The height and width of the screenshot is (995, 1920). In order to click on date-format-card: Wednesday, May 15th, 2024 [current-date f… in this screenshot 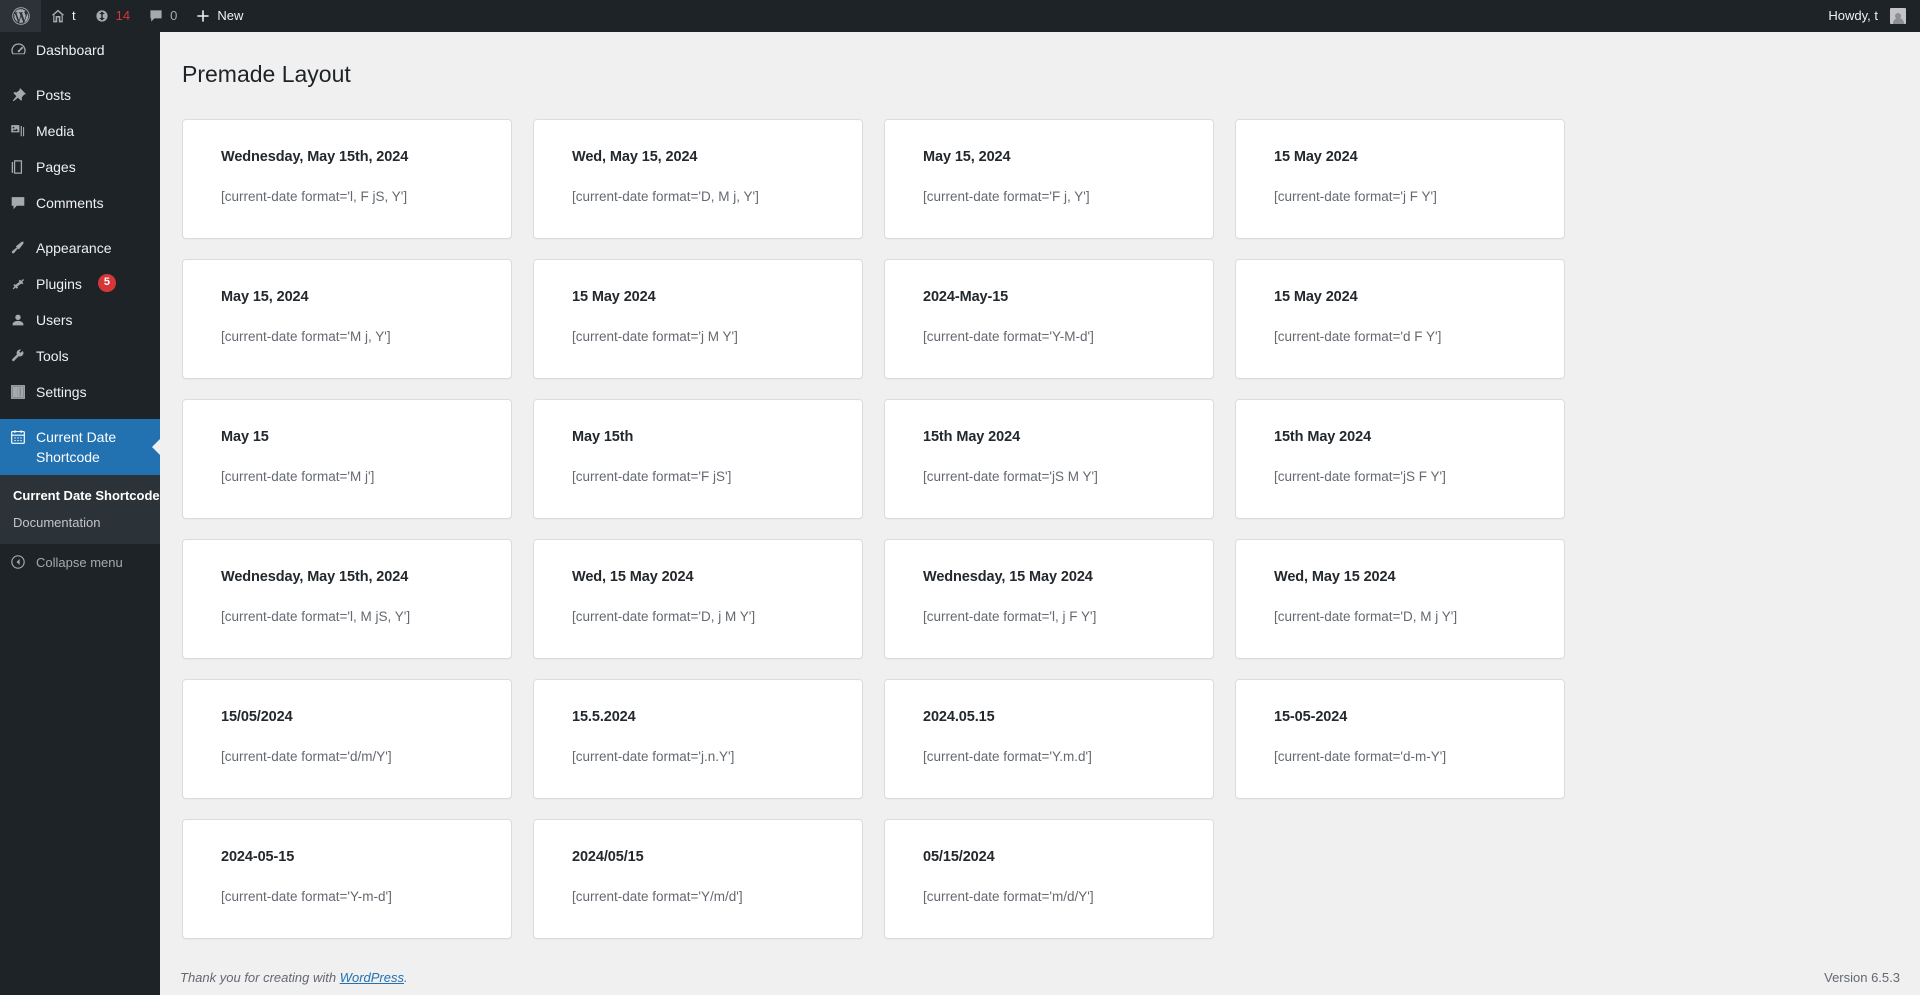, I will do `click(347, 598)`.